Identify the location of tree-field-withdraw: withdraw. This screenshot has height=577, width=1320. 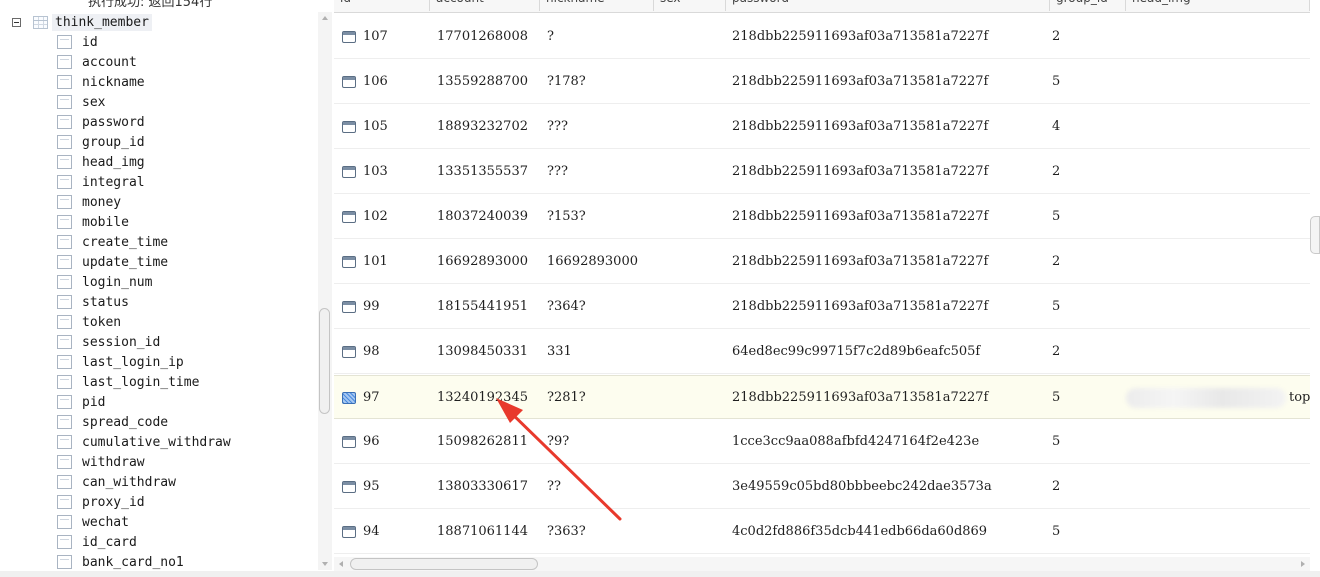
(101, 462).